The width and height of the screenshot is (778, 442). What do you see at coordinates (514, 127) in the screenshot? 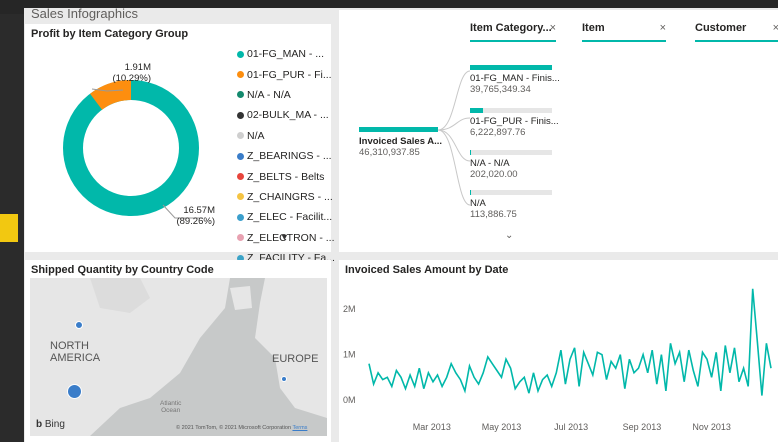
I see `tree-node: 01-FG_PUR - Finis... 6,222,897.76` at bounding box center [514, 127].